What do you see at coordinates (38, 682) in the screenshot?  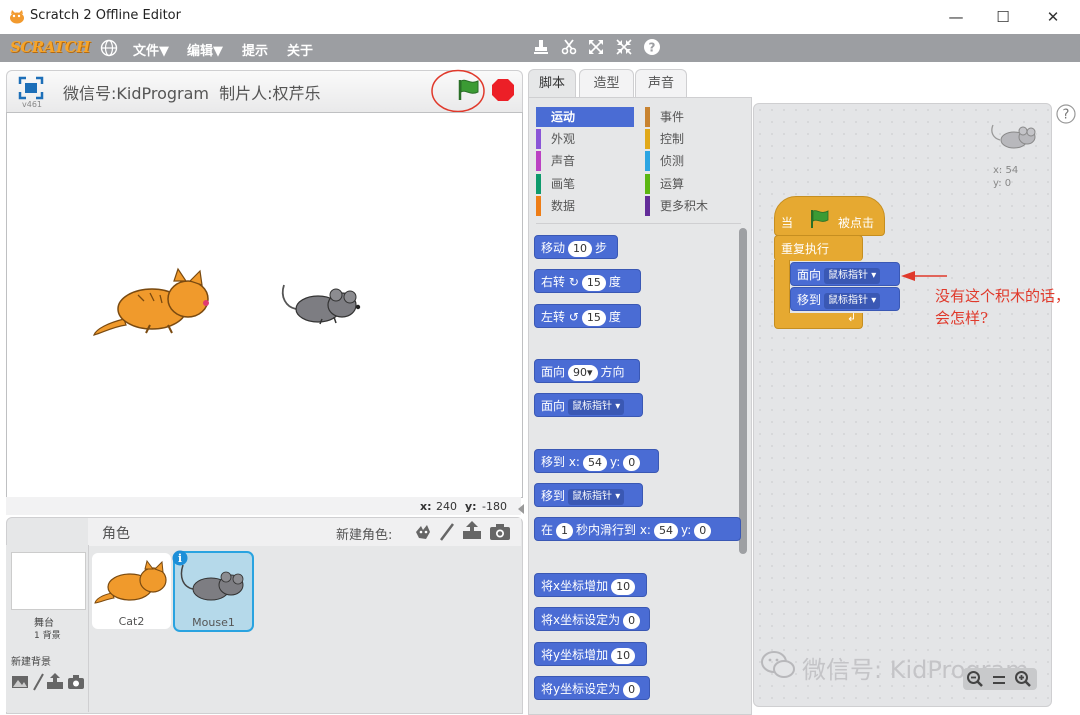 I see `paint-backdrop-icon` at bounding box center [38, 682].